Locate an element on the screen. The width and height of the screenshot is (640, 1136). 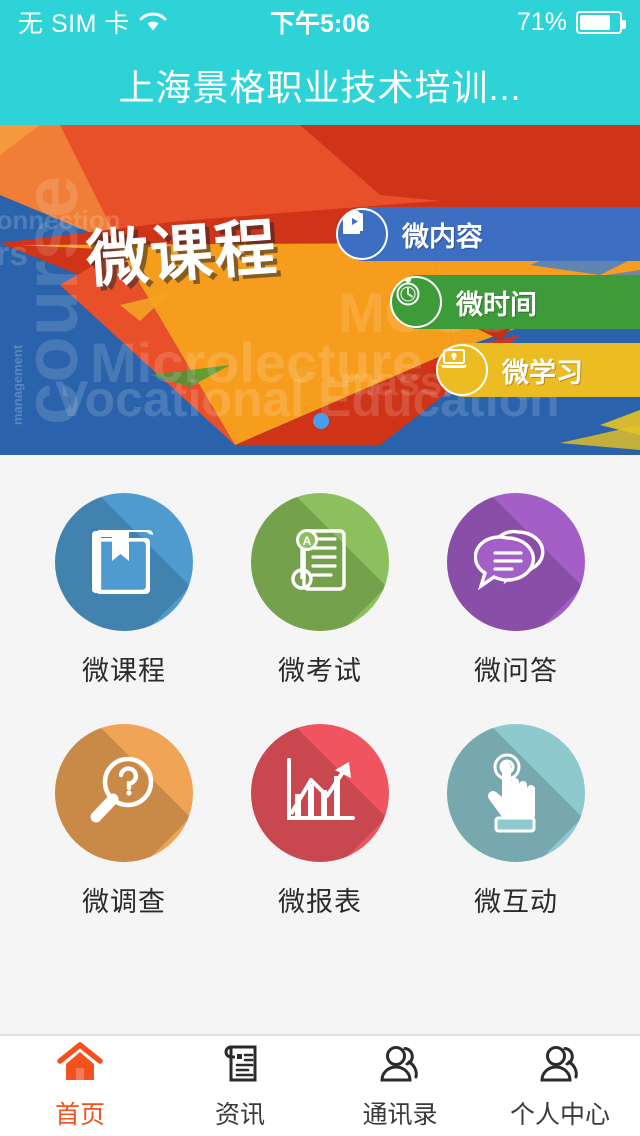
chat-bubbles-icon is located at coordinates (516, 562).